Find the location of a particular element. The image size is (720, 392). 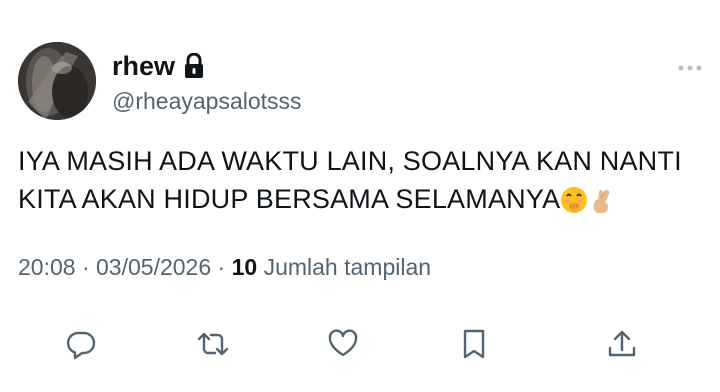

more-options-icon is located at coordinates (690, 68).